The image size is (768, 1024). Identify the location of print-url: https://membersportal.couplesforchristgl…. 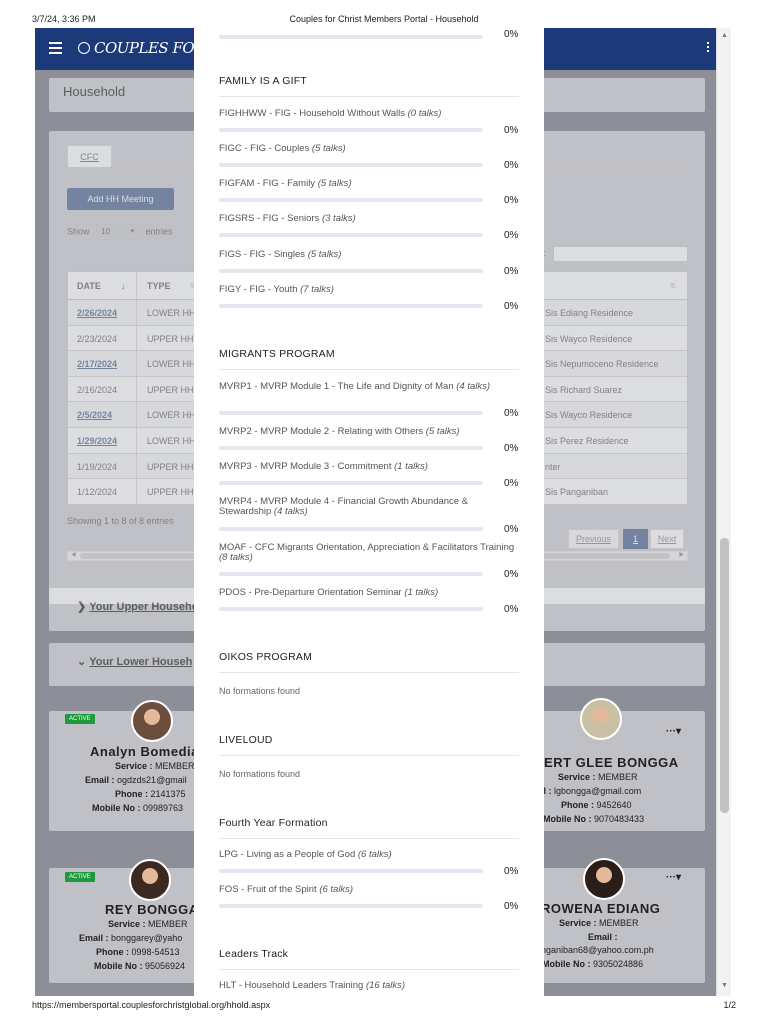
(151, 1005).